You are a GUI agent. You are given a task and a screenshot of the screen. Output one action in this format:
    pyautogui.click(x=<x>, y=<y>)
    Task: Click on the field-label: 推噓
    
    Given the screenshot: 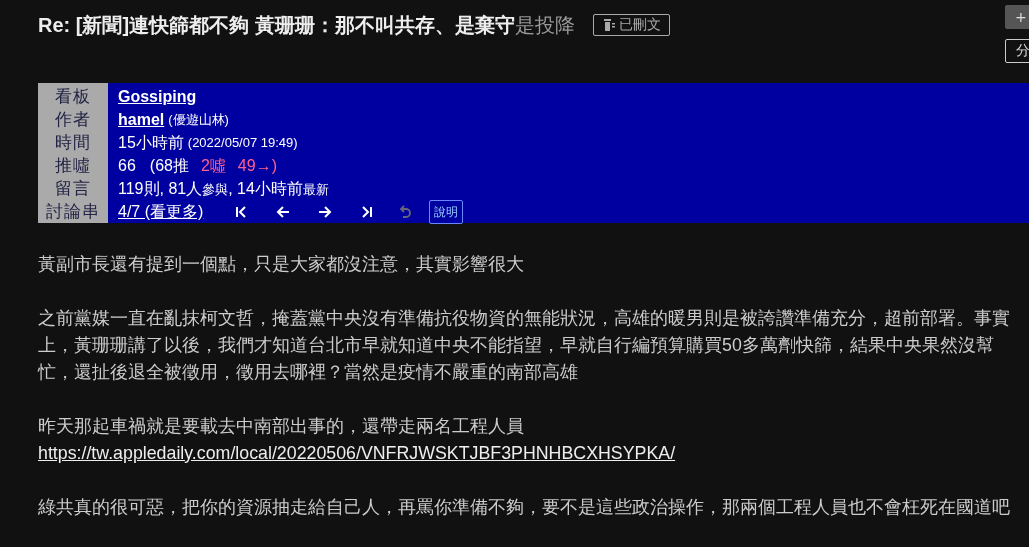 What is the action you would take?
    pyautogui.click(x=73, y=165)
    